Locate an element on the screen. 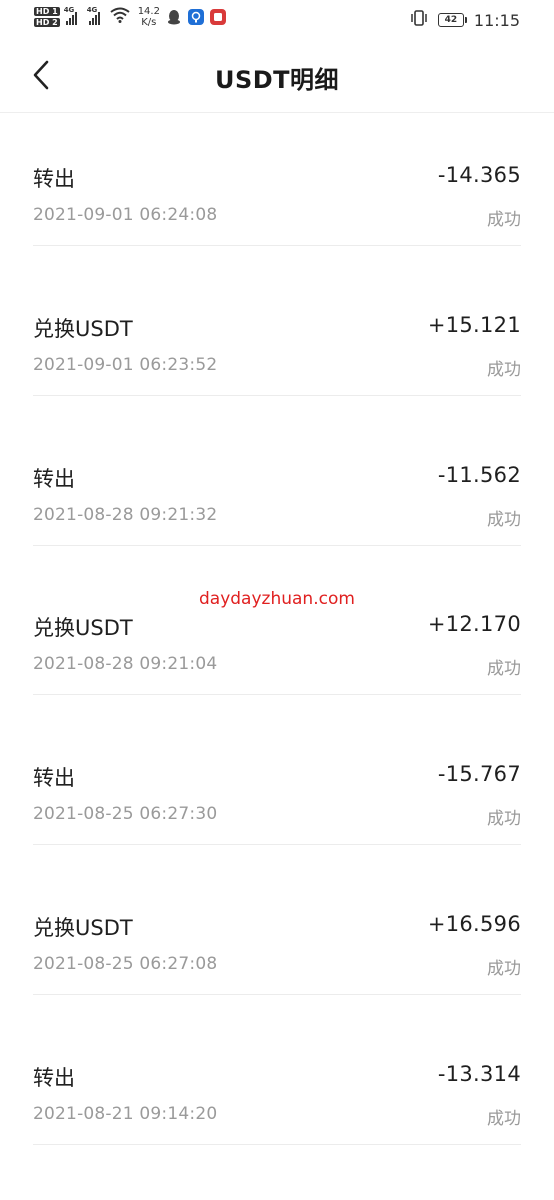 This screenshot has width=554, height=1200. transaction-row: 兑换USDT +12.170 2021-08-28 09:21:04 成功 is located at coordinates (277, 637).